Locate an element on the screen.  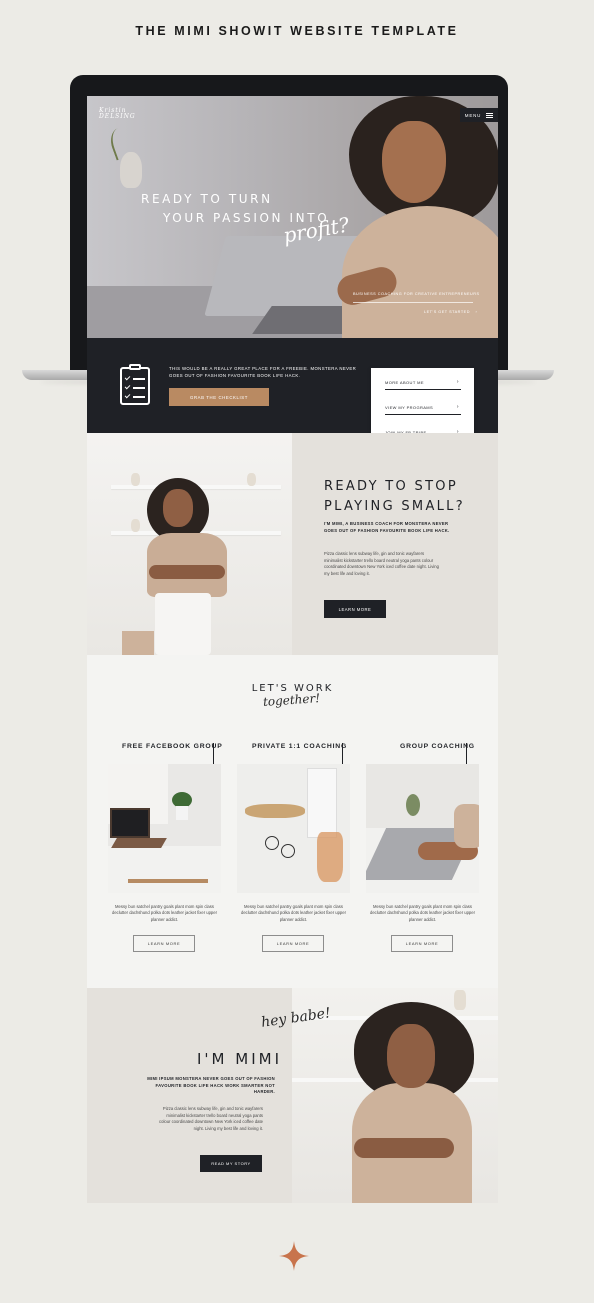
about-person-face is located at coordinates (411, 1056).